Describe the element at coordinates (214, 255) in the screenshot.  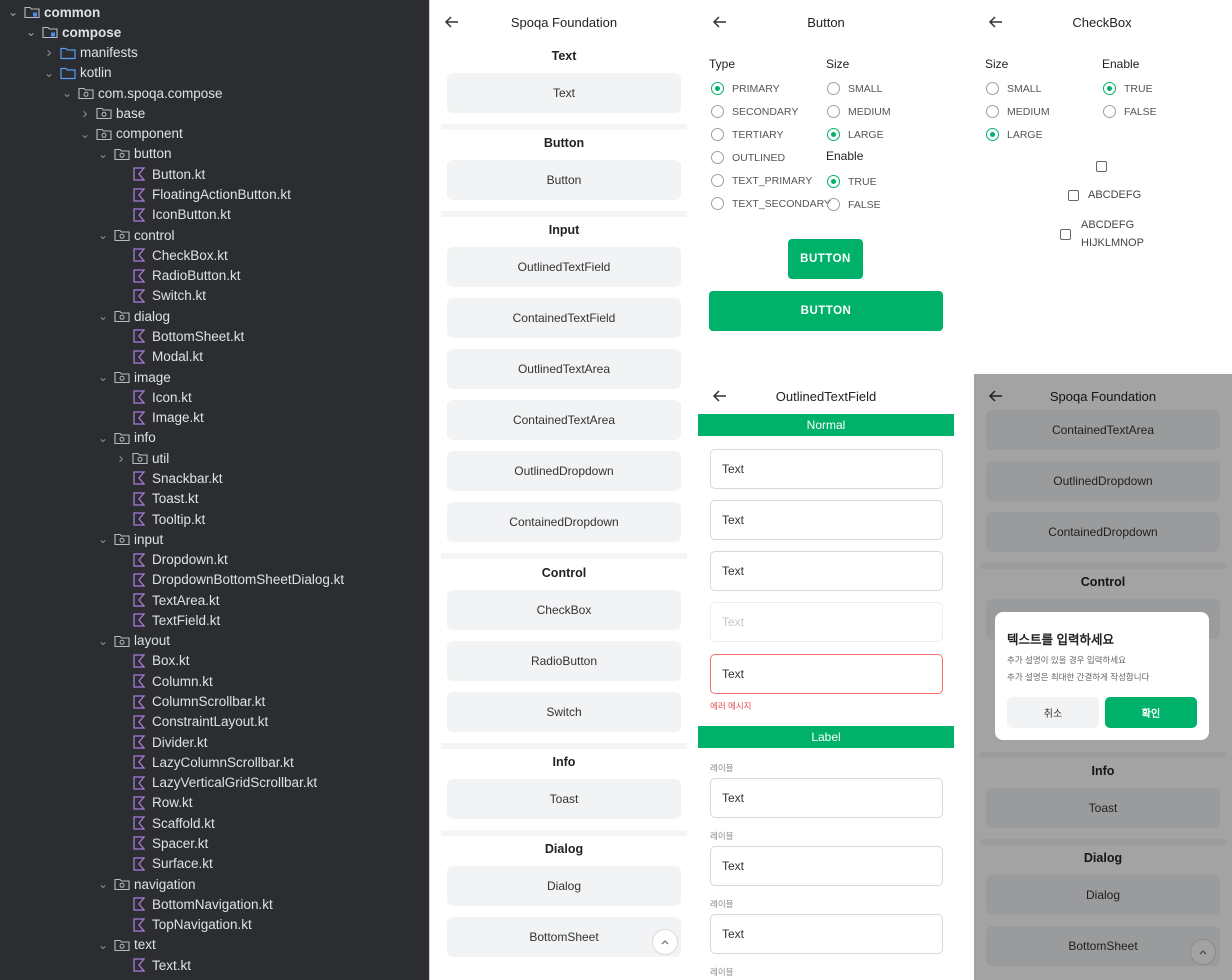
I see `tree-item: CheckBox.kt` at that location.